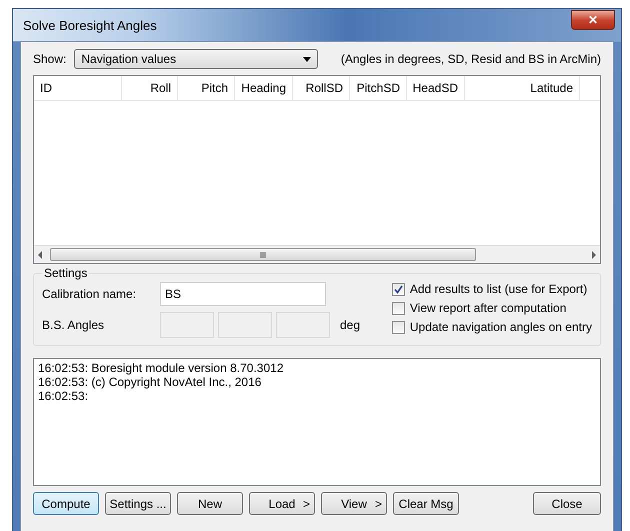 The width and height of the screenshot is (630, 531). I want to click on action-button: View >, so click(354, 503).